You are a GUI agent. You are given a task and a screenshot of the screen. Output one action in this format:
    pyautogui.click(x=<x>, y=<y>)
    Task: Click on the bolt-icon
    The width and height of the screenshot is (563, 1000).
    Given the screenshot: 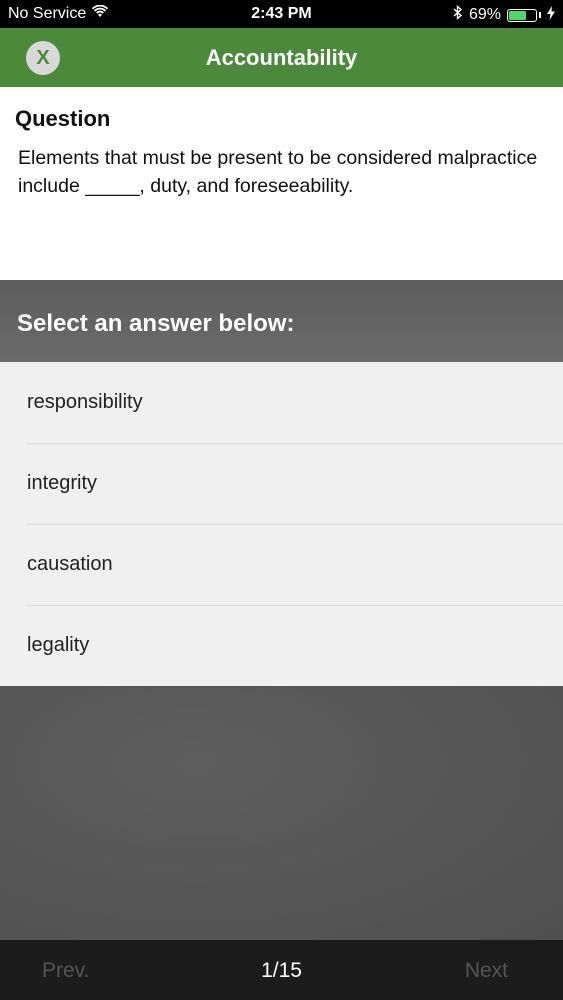 What is the action you would take?
    pyautogui.click(x=551, y=15)
    